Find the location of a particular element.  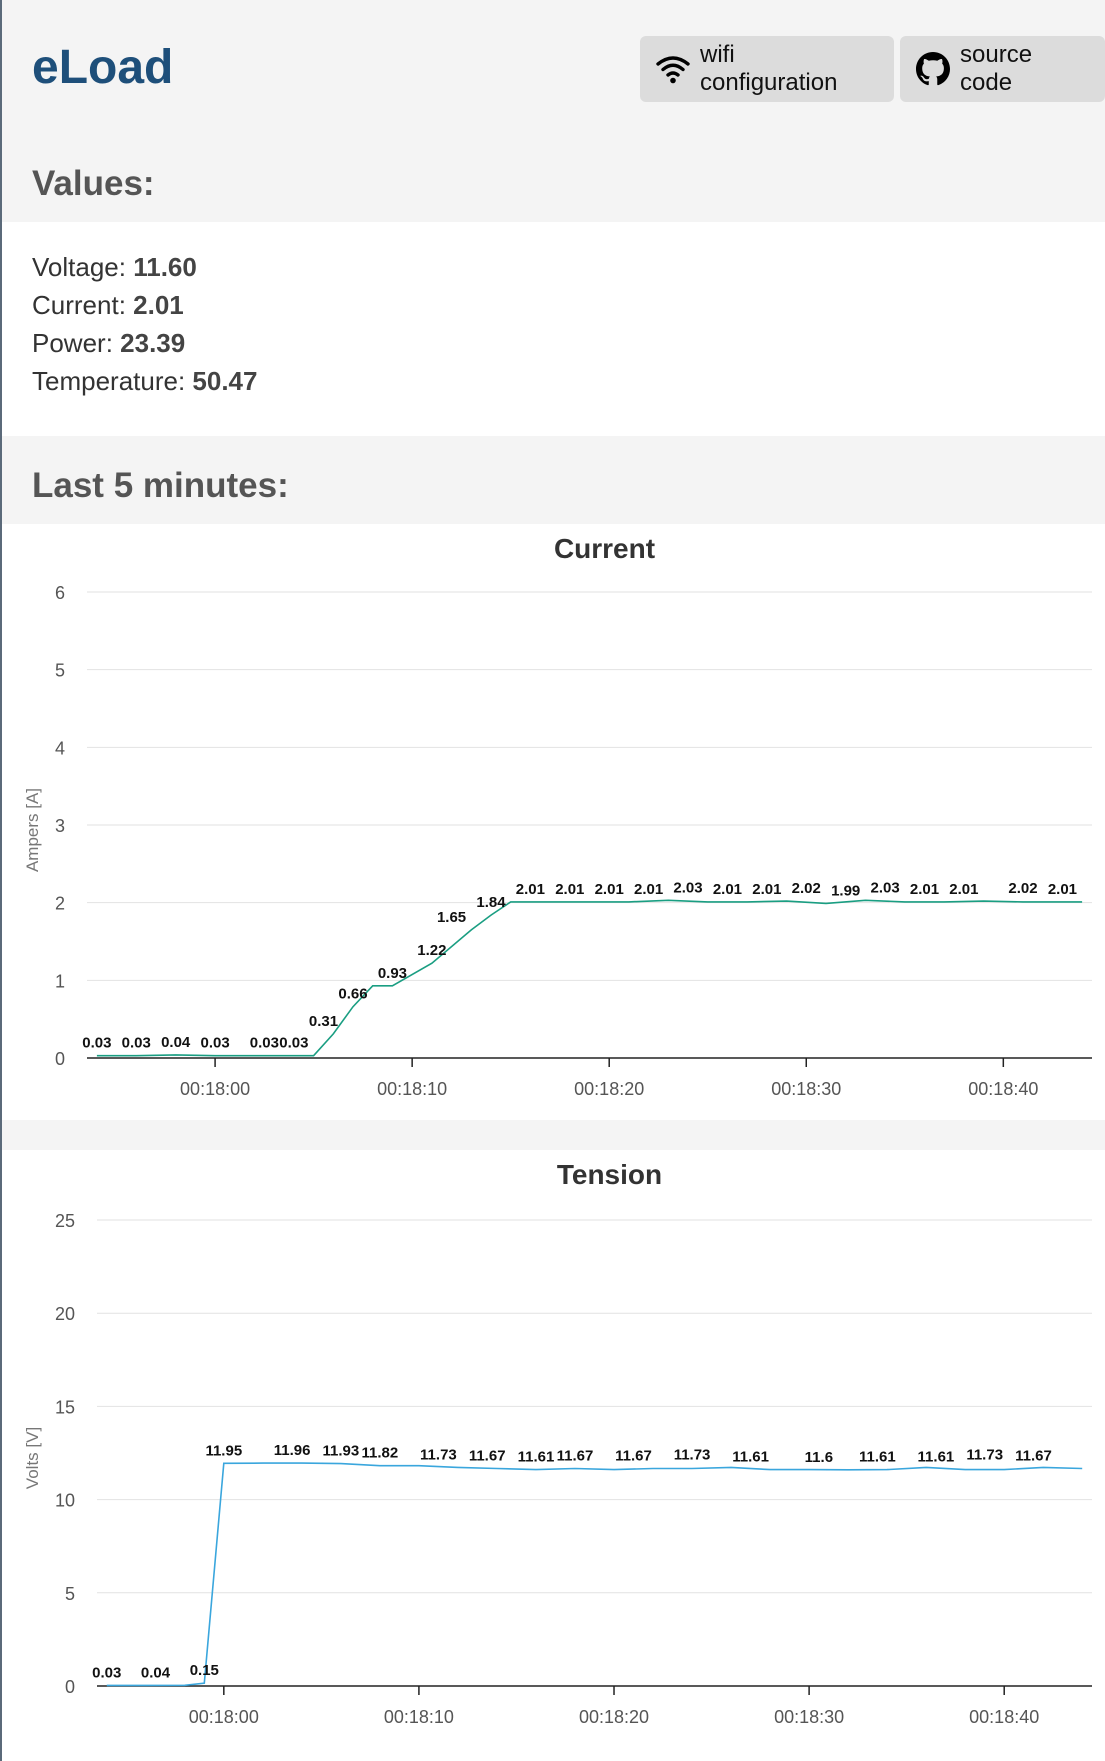

app-title: eLoad is located at coordinates (103, 67).